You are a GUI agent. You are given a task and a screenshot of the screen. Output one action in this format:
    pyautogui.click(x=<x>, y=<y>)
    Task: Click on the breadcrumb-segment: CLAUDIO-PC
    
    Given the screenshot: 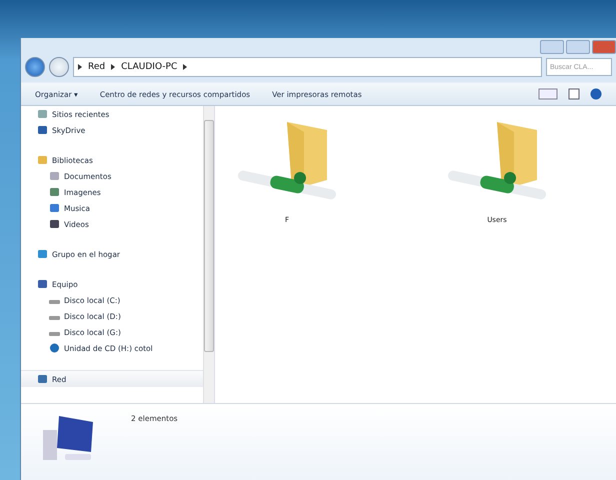 What is the action you would take?
    pyautogui.click(x=149, y=67)
    